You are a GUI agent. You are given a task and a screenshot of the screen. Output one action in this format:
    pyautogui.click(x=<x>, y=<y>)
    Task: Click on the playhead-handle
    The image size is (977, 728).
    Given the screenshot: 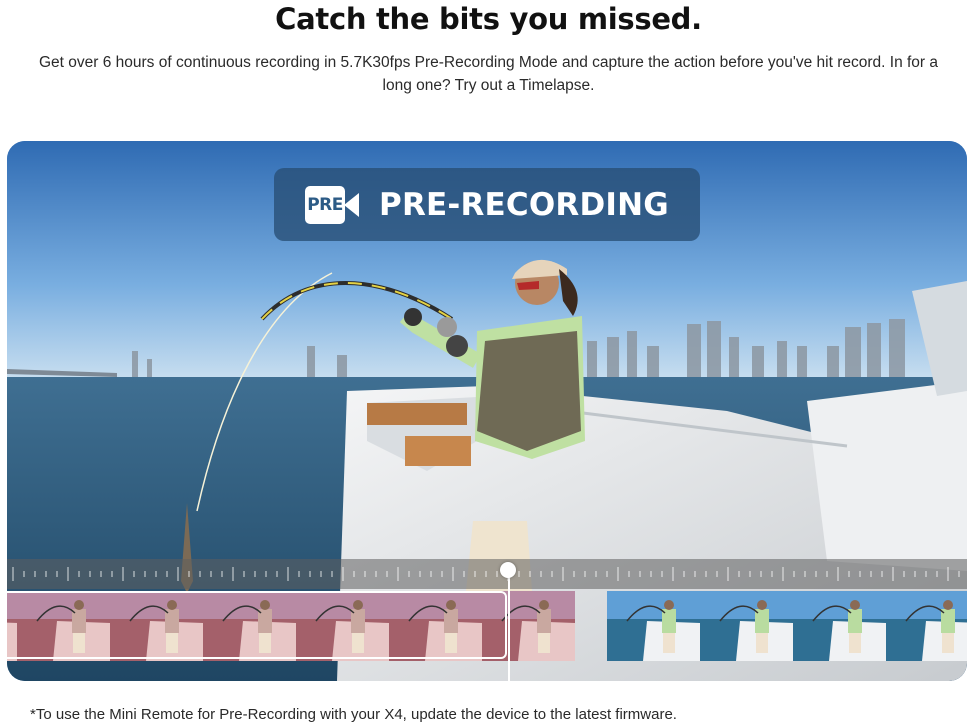 What is the action you would take?
    pyautogui.click(x=508, y=570)
    